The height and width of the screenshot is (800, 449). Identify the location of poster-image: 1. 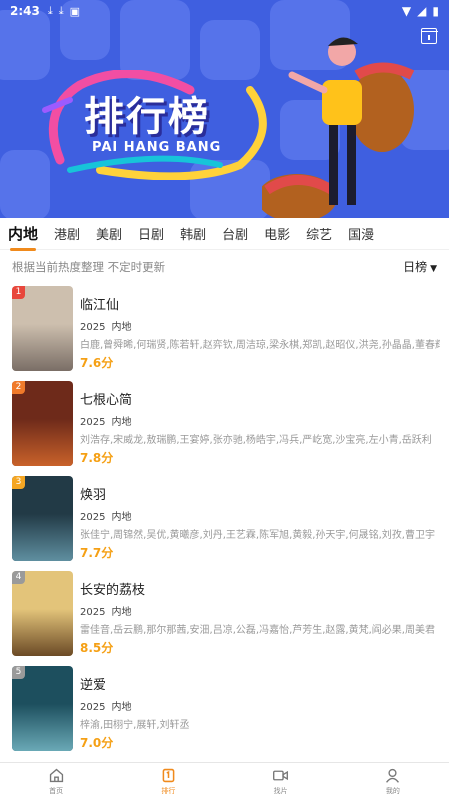
(42, 328).